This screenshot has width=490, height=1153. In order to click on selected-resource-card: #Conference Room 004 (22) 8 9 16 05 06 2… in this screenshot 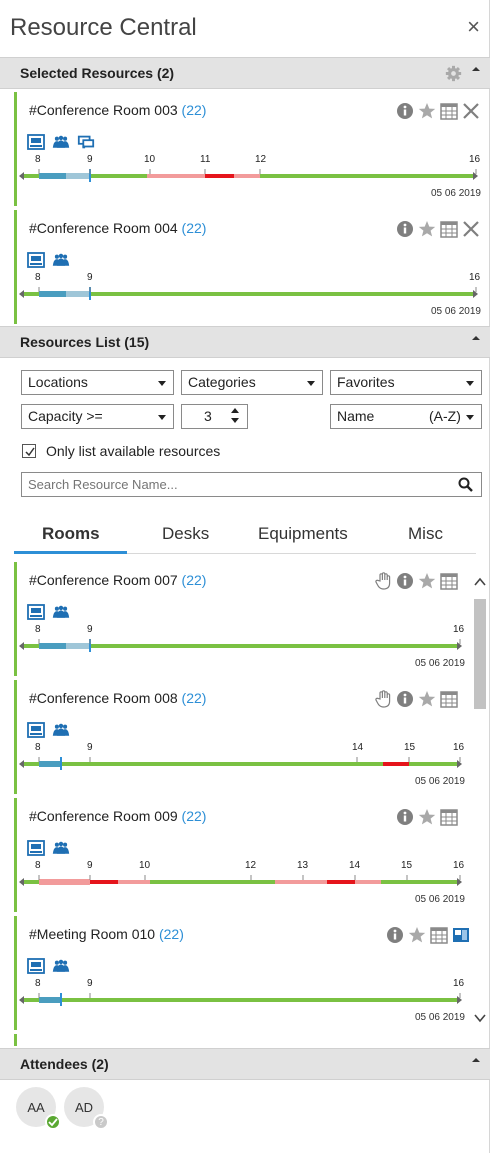, I will do `click(250, 267)`.